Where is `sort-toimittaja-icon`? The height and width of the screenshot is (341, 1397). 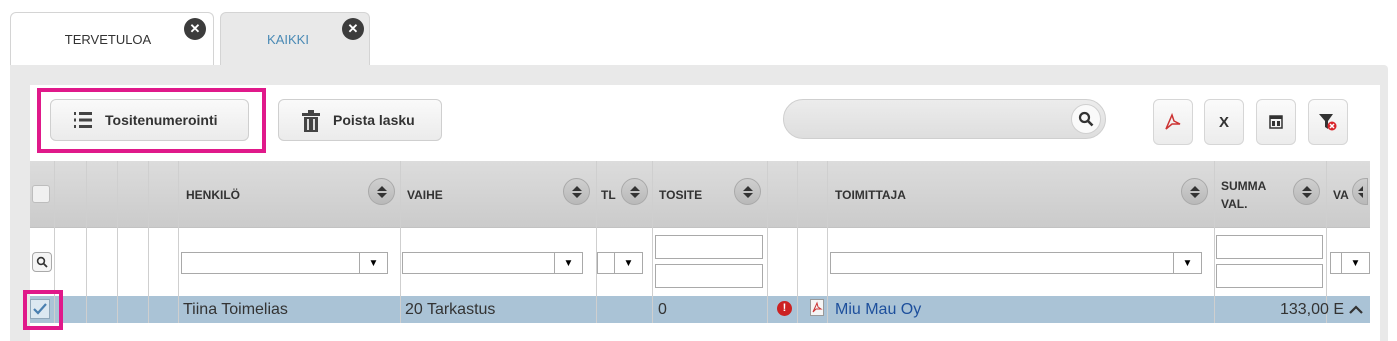
sort-toimittaja-icon is located at coordinates (1194, 191).